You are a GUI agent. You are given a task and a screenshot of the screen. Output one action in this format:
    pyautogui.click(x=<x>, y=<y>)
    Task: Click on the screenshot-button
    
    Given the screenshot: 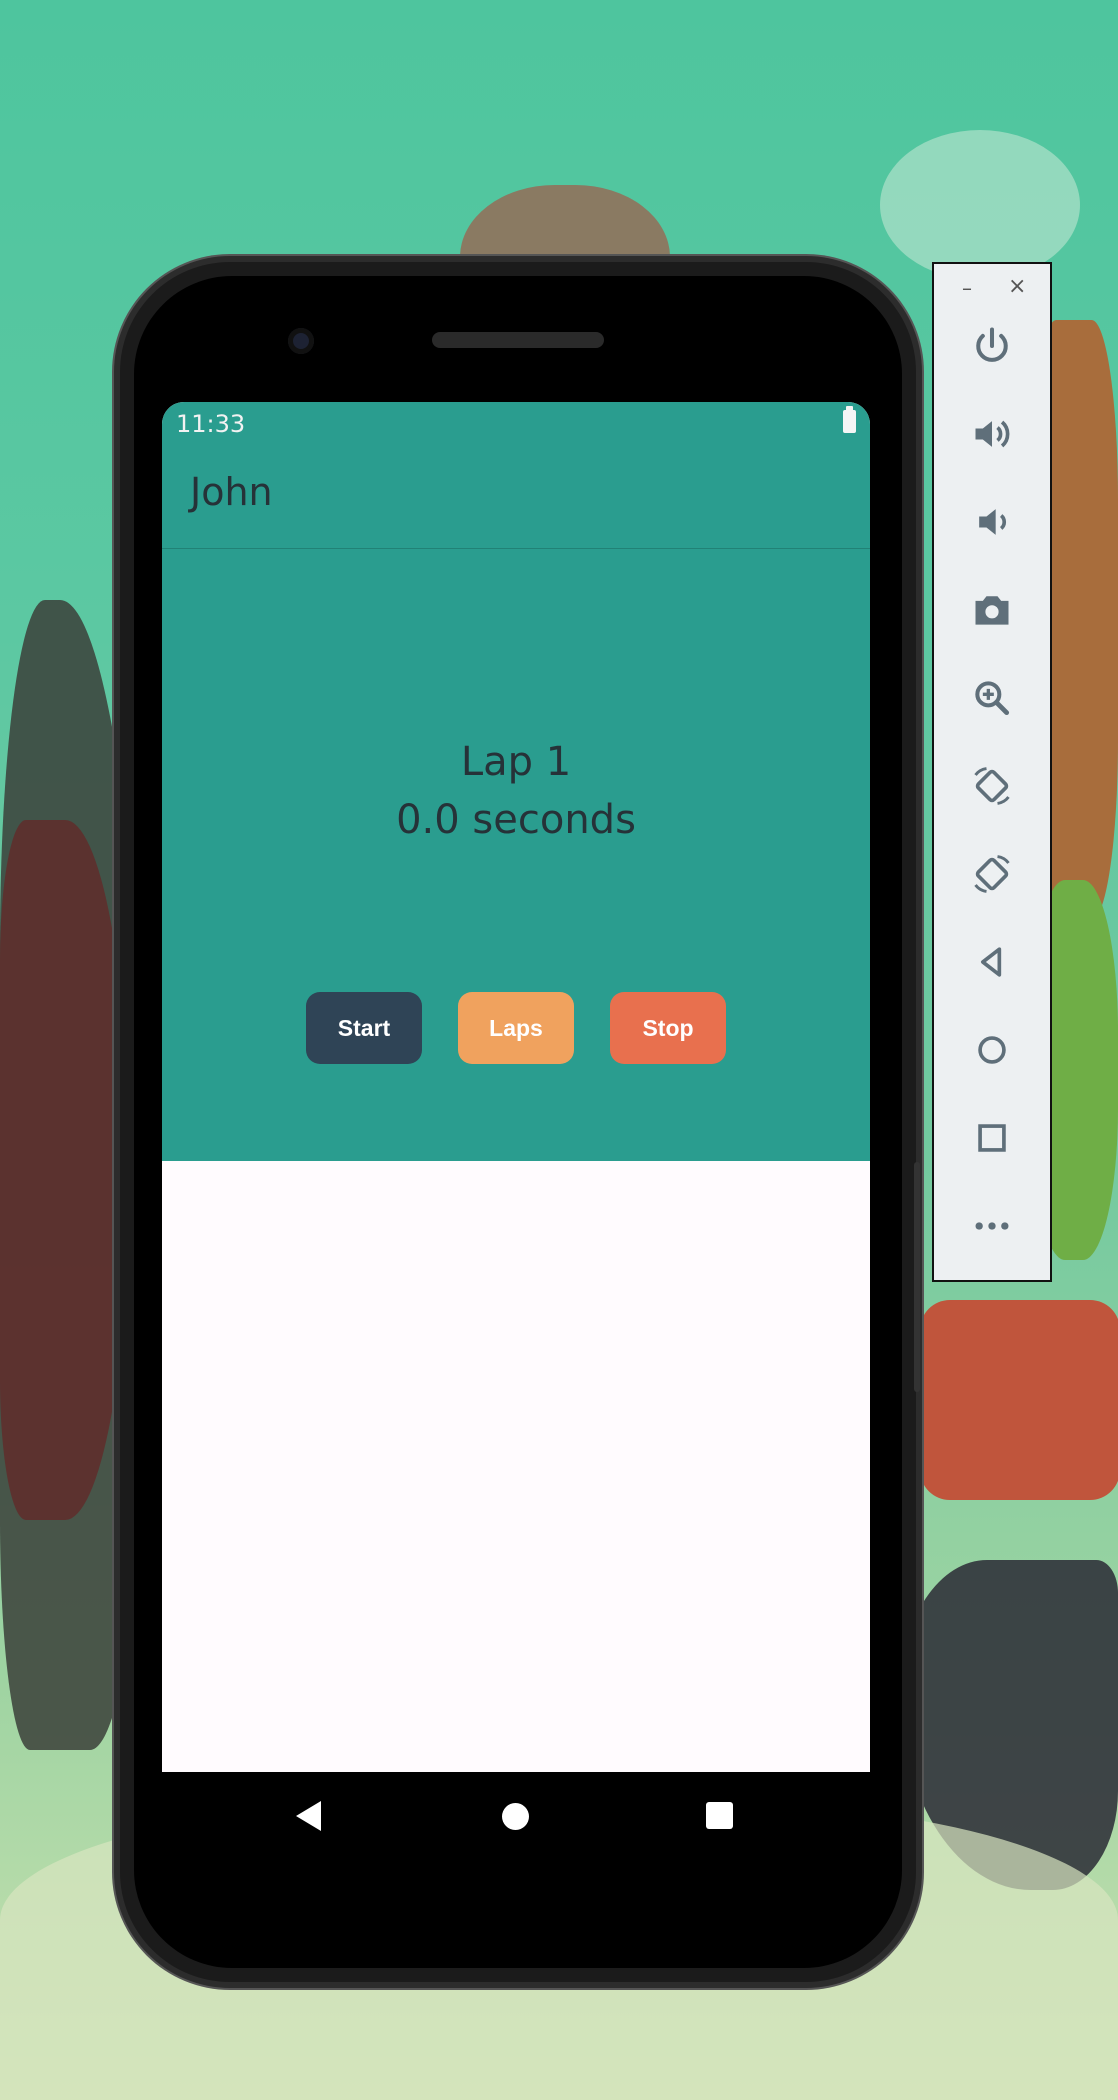 What is the action you would take?
    pyautogui.click(x=992, y=610)
    